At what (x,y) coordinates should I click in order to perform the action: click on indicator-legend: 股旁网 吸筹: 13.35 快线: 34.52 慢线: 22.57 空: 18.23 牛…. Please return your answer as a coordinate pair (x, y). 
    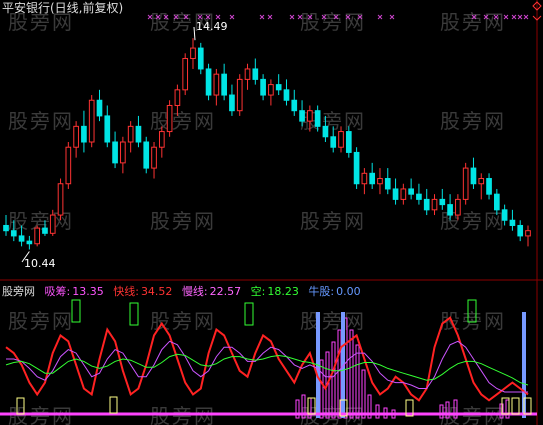
    Looking at the image, I should click on (181, 291).